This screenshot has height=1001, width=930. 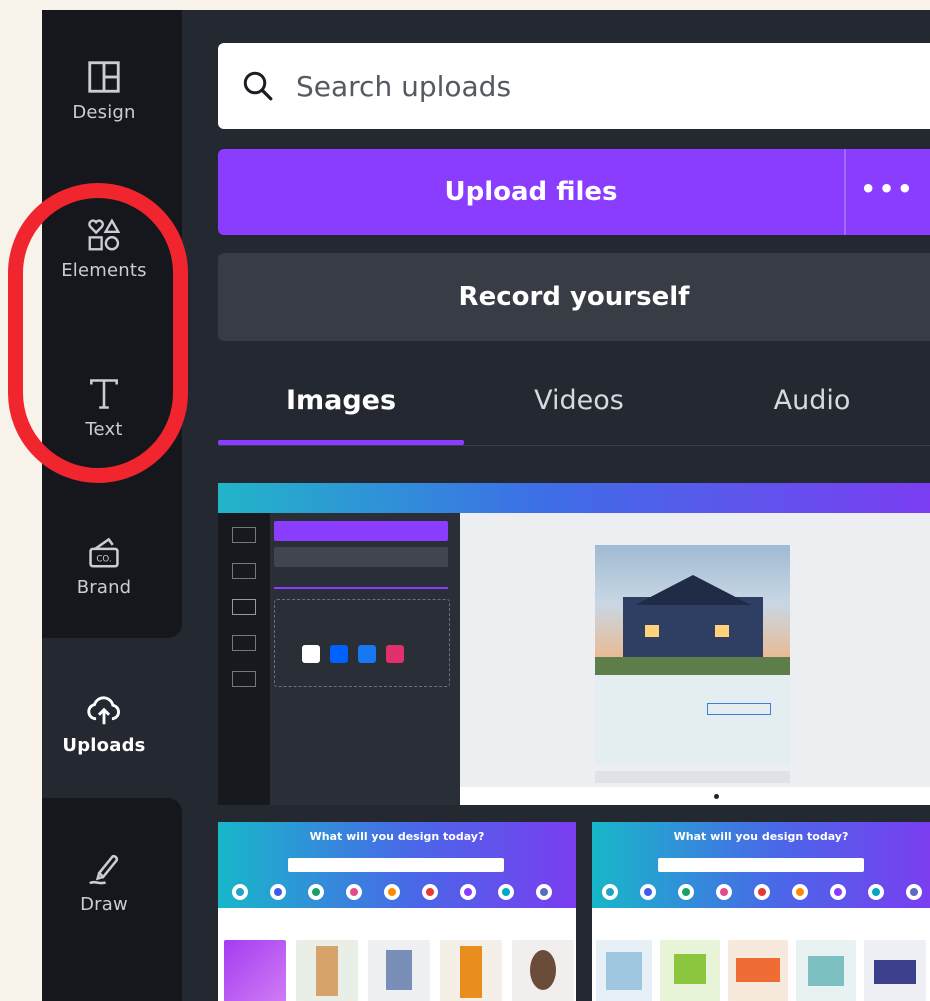 What do you see at coordinates (104, 745) in the screenshot?
I see `sidebar-item-label: Uploads` at bounding box center [104, 745].